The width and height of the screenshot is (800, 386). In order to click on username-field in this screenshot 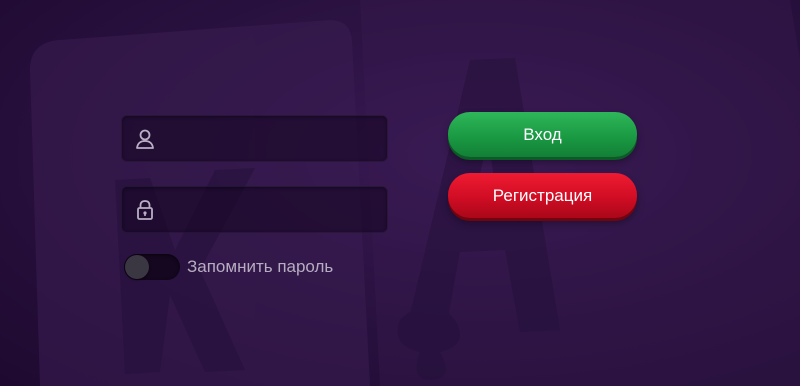, I will do `click(254, 139)`.